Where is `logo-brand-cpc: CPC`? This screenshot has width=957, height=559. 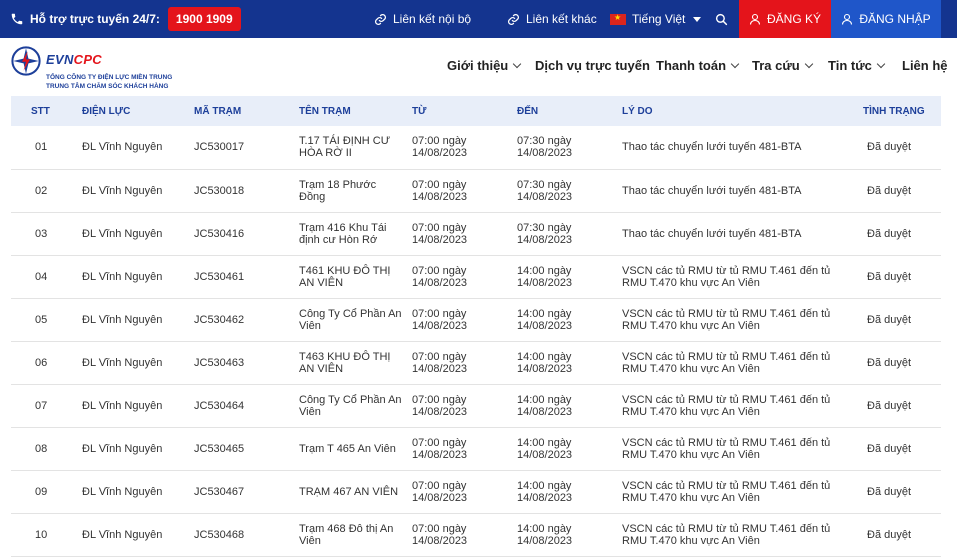 logo-brand-cpc: CPC is located at coordinates (87, 59).